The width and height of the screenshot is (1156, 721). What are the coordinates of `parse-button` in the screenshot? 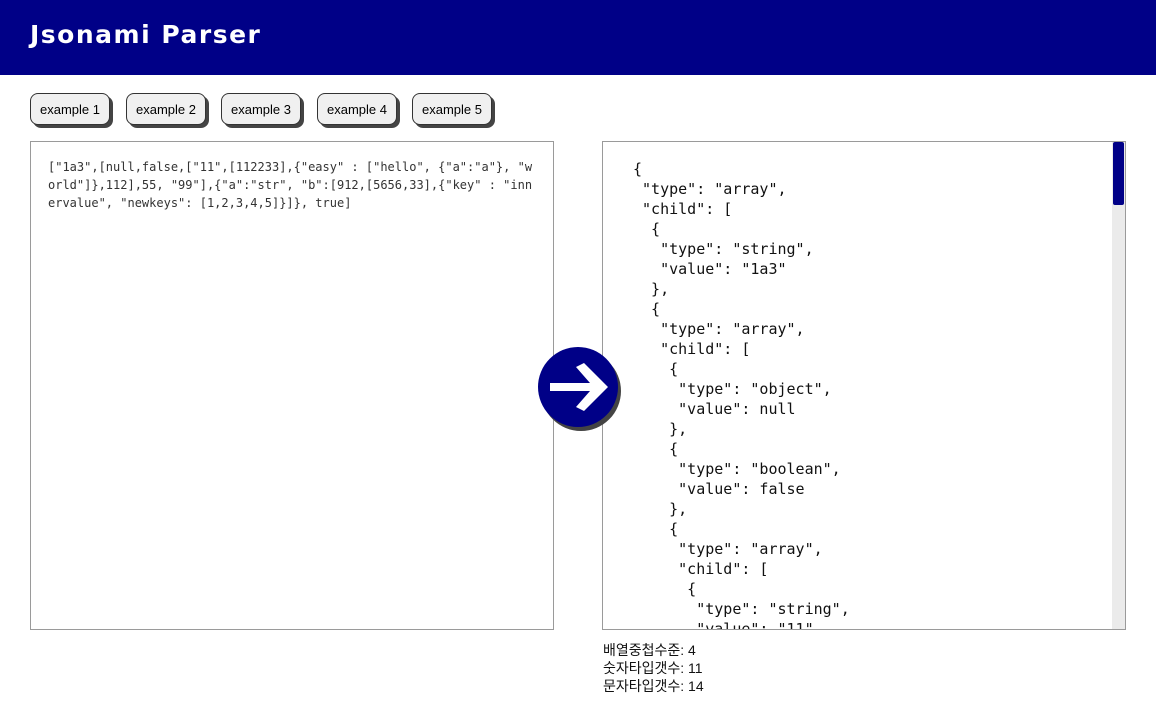 It's located at (578, 387).